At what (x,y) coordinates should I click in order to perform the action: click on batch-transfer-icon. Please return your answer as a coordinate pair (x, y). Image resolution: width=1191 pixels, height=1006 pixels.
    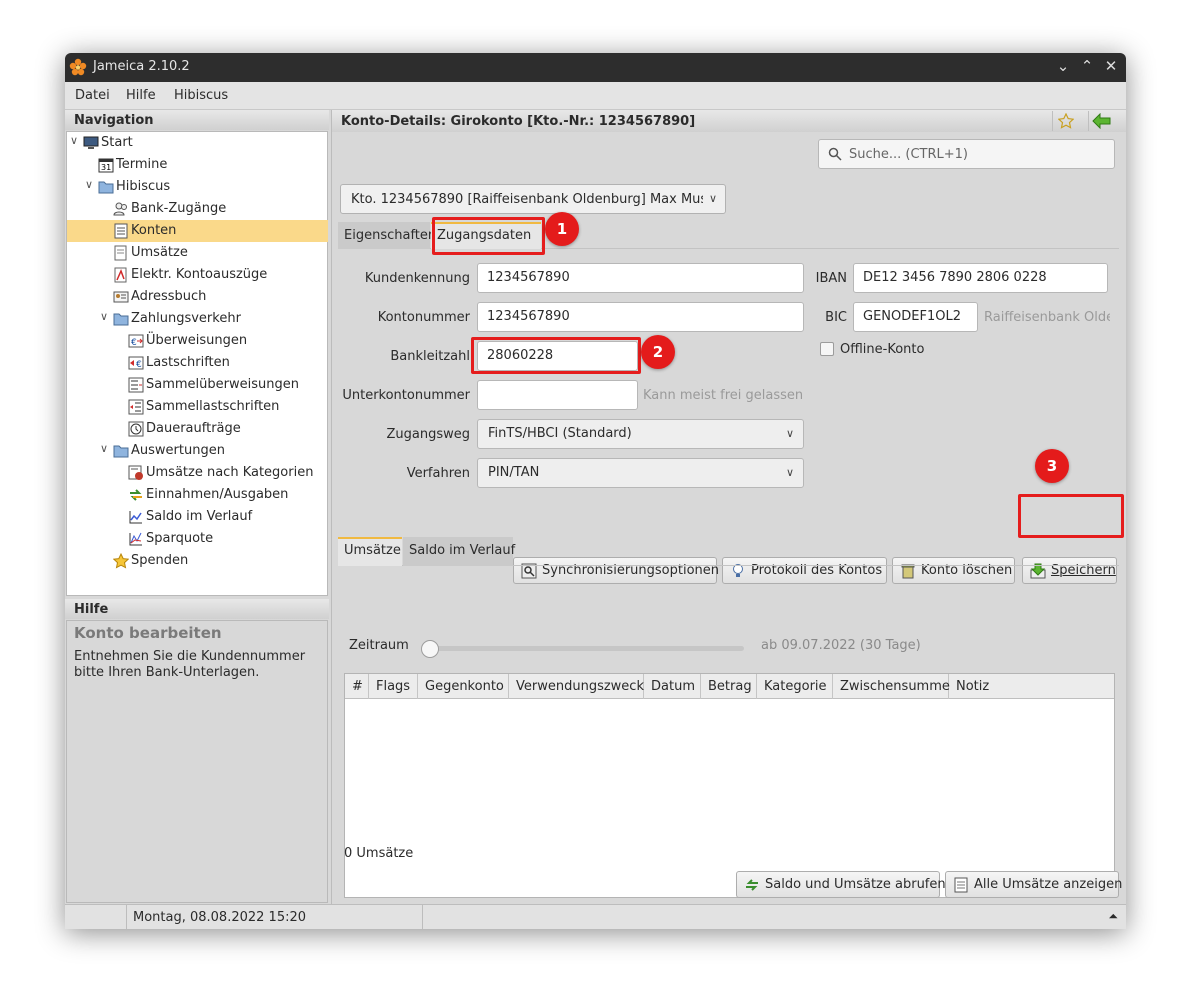
    Looking at the image, I should click on (136, 385).